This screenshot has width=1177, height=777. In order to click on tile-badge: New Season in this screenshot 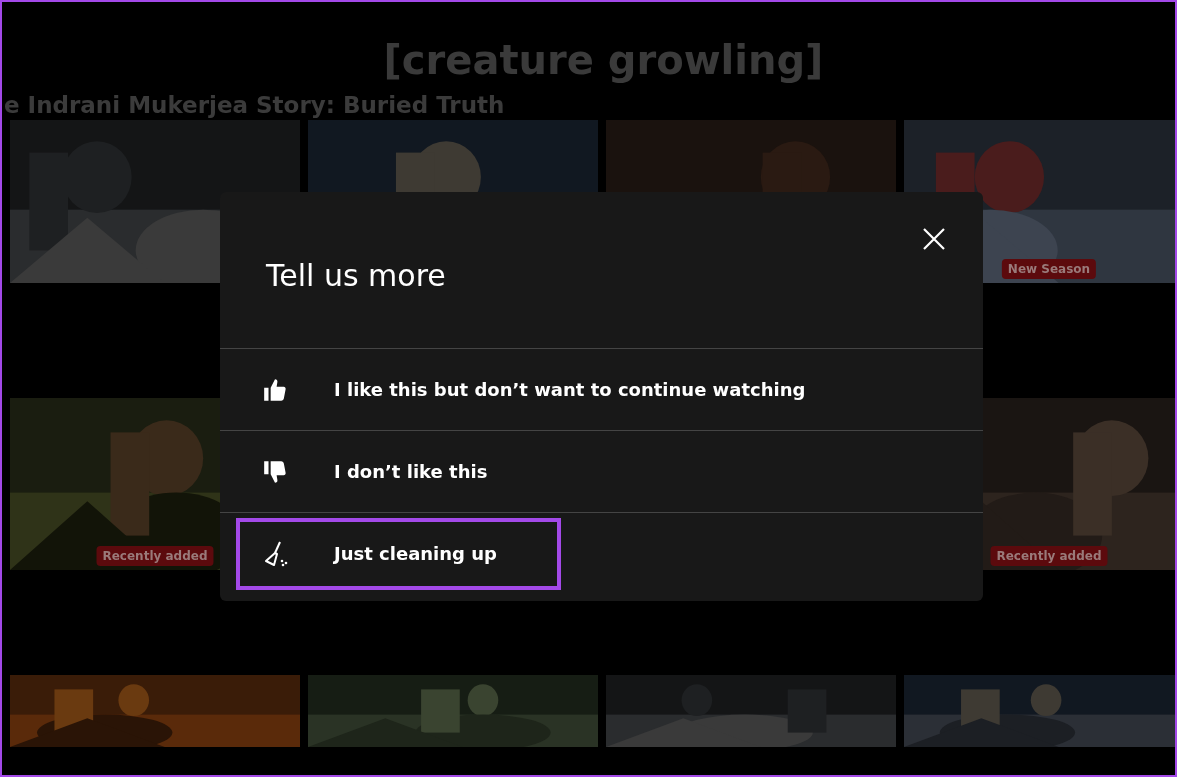, I will do `click(1049, 269)`.